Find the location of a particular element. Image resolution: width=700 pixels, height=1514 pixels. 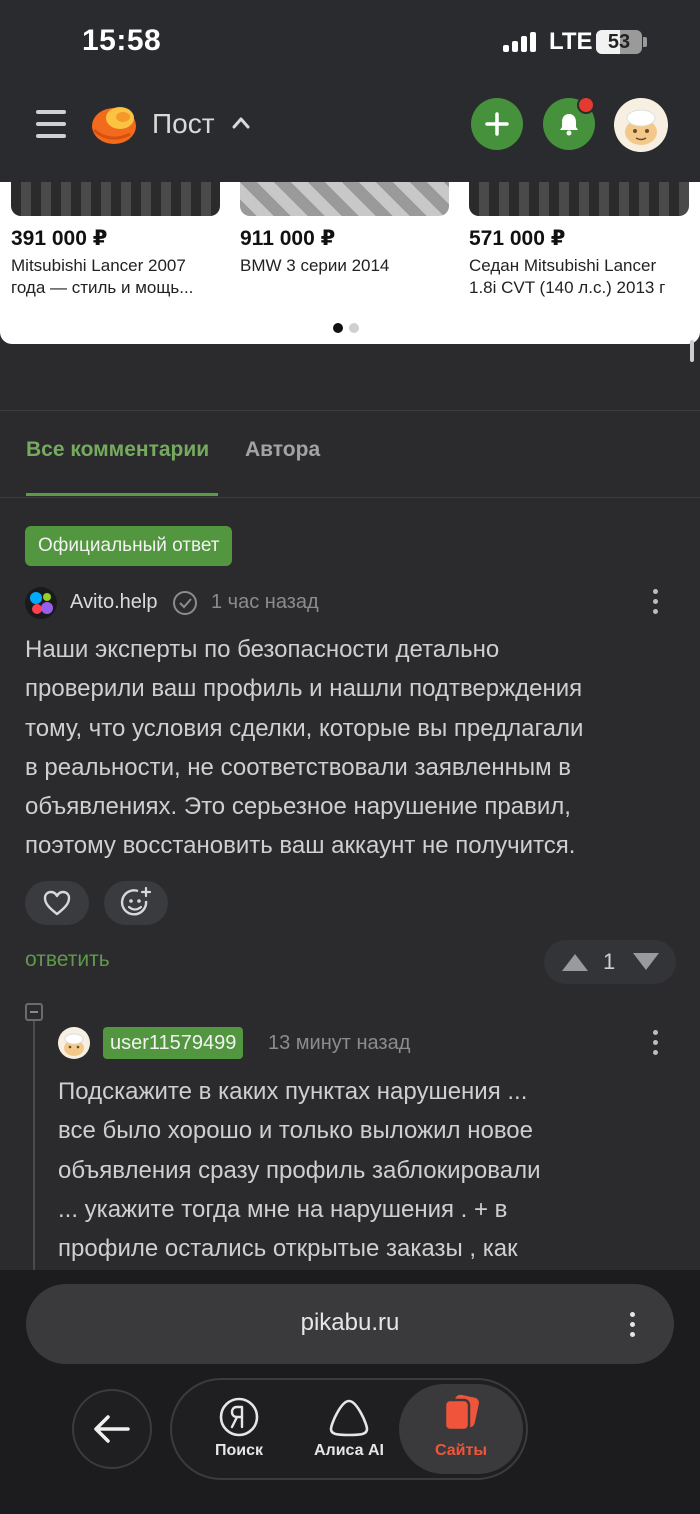

upvote-icon is located at coordinates (575, 962).